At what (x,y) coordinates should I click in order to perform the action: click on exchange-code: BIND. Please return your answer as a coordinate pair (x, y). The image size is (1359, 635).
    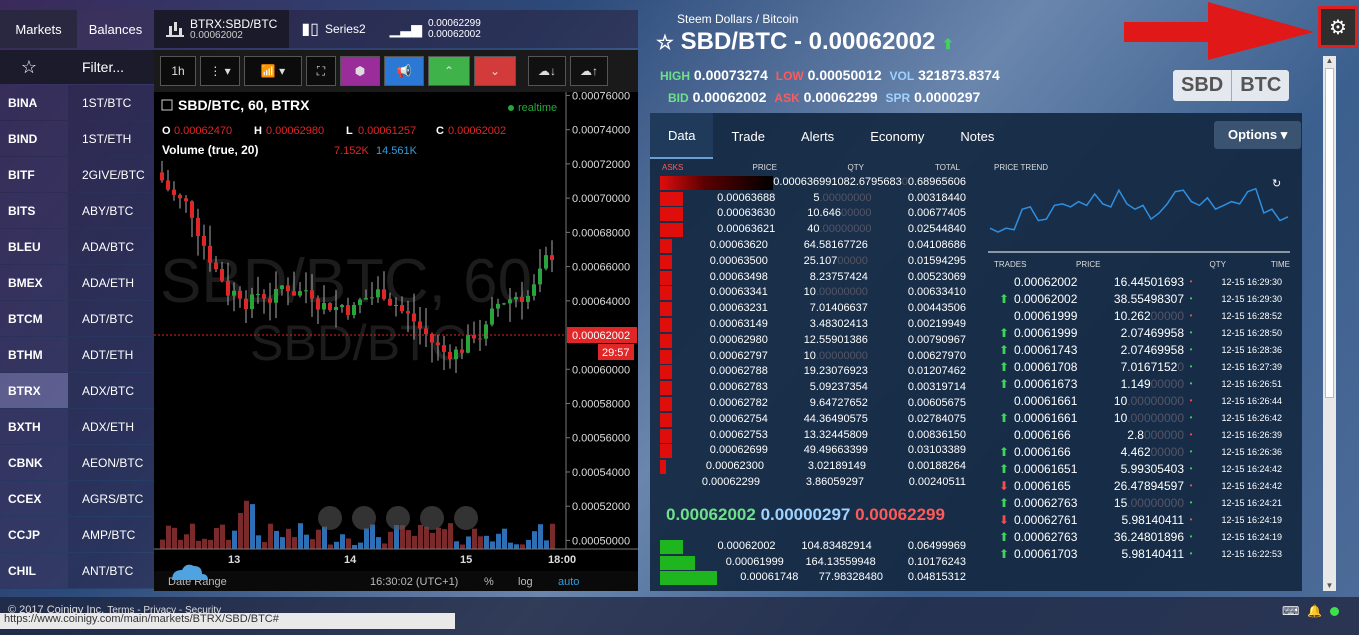
    Looking at the image, I should click on (34, 138).